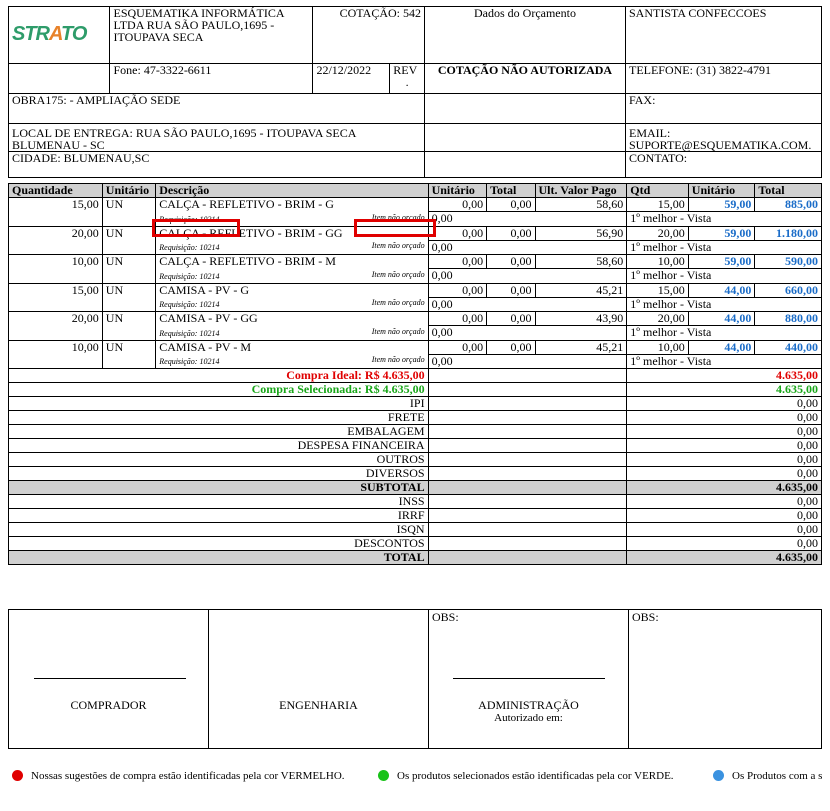  What do you see at coordinates (724, 487) in the screenshot?
I see `summary-value: 4.635,00` at bounding box center [724, 487].